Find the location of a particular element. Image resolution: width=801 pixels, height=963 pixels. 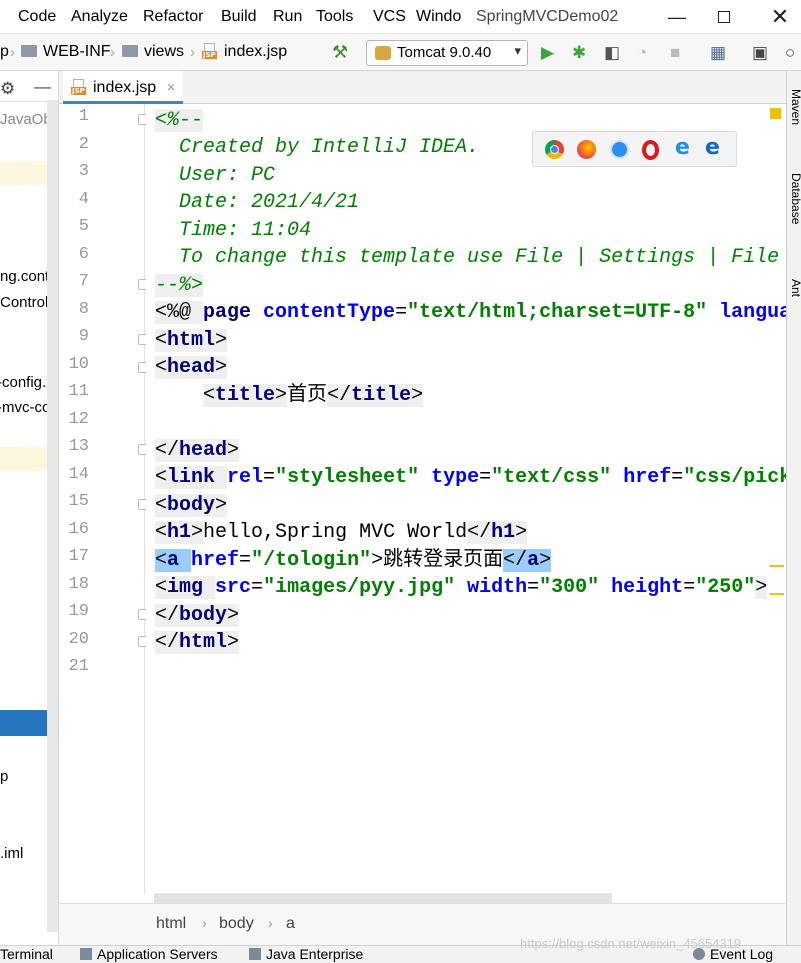

code-line-5: Time: 11:04 is located at coordinates (233, 230).